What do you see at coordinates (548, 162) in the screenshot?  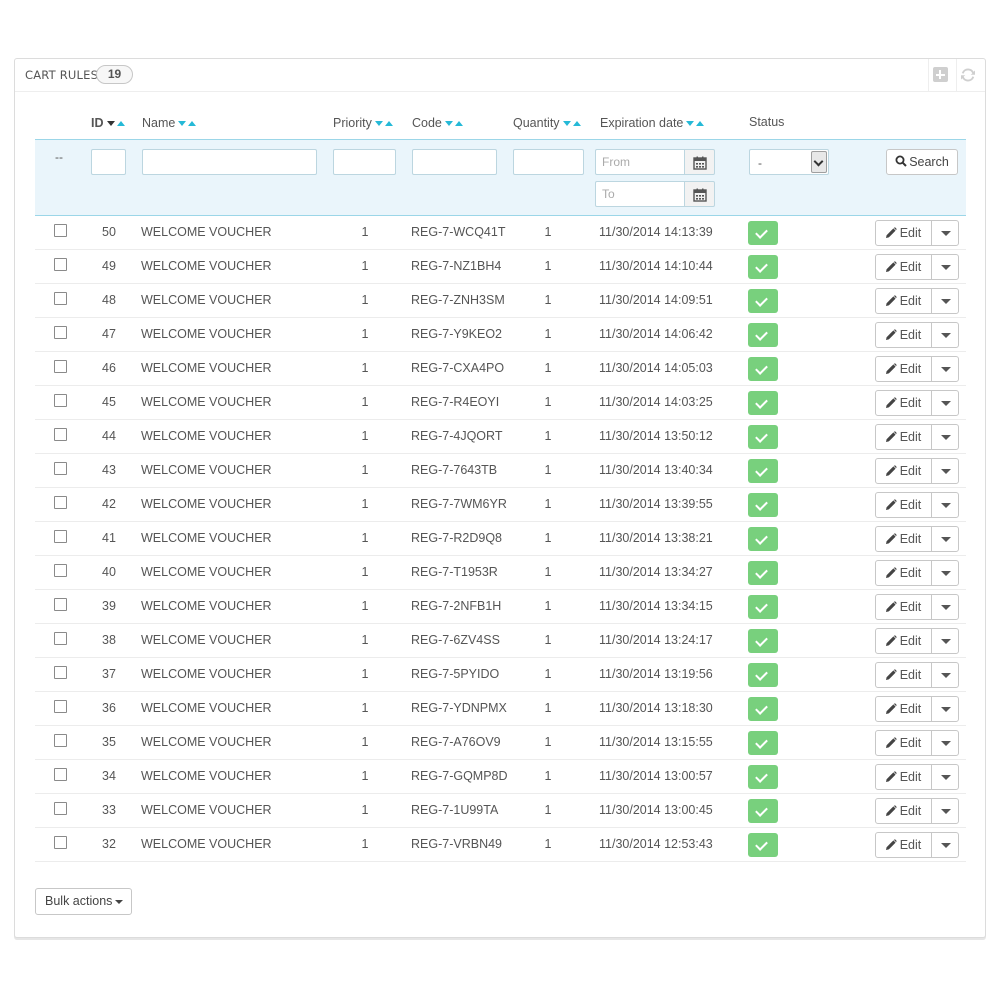 I see `quantity-filter-input` at bounding box center [548, 162].